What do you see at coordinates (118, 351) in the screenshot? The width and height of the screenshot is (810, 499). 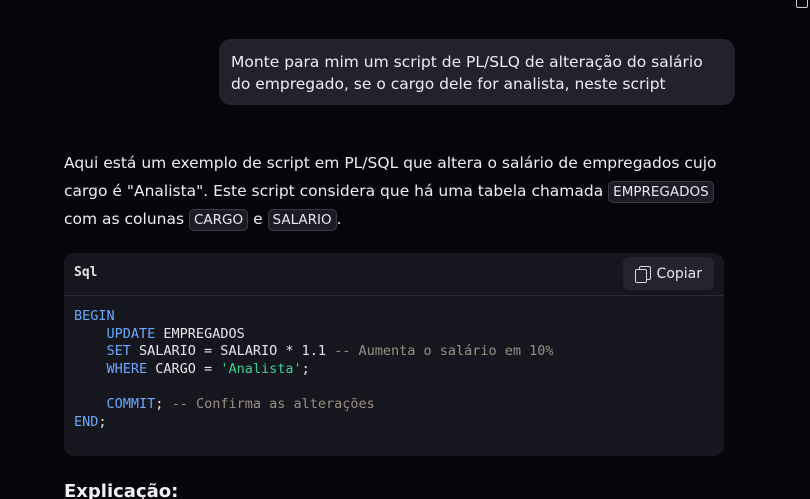 I see `code-keyword: SET` at bounding box center [118, 351].